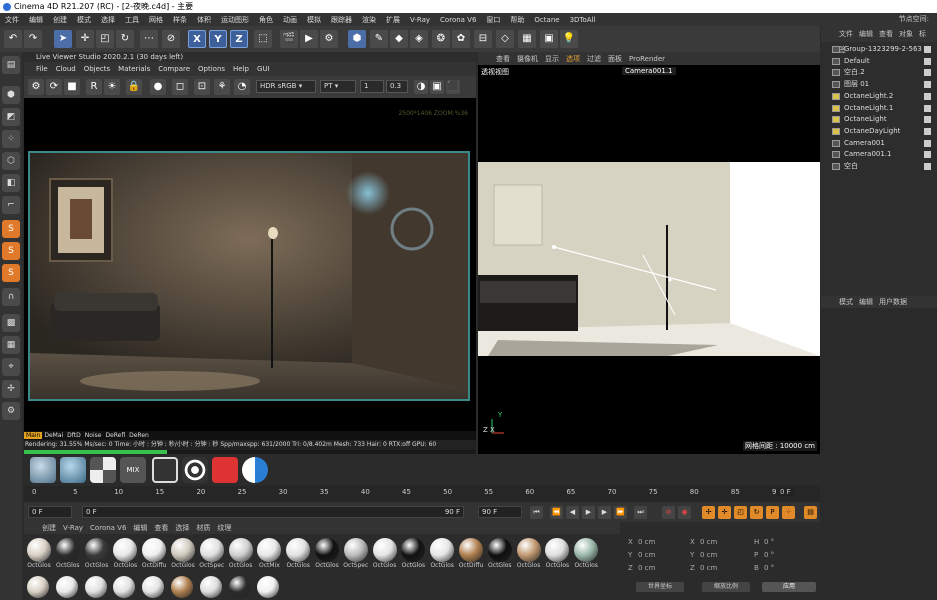 The height and width of the screenshot is (600, 937). What do you see at coordinates (13, 39) in the screenshot?
I see `undo-icon: ↶` at bounding box center [13, 39].